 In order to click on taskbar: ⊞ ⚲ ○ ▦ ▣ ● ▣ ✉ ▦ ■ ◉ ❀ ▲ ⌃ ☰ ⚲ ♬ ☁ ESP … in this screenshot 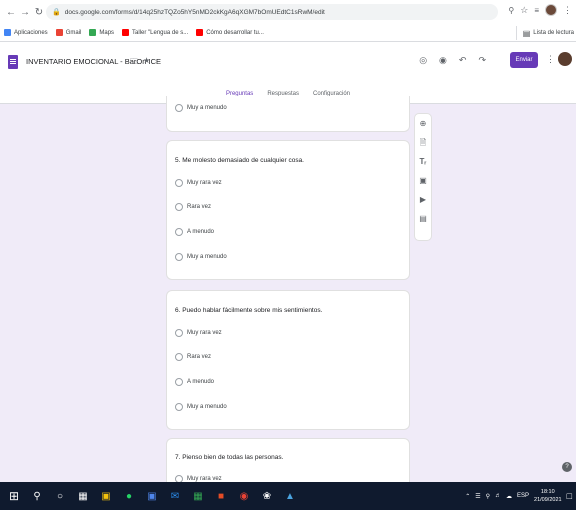, I will do `click(288, 496)`.